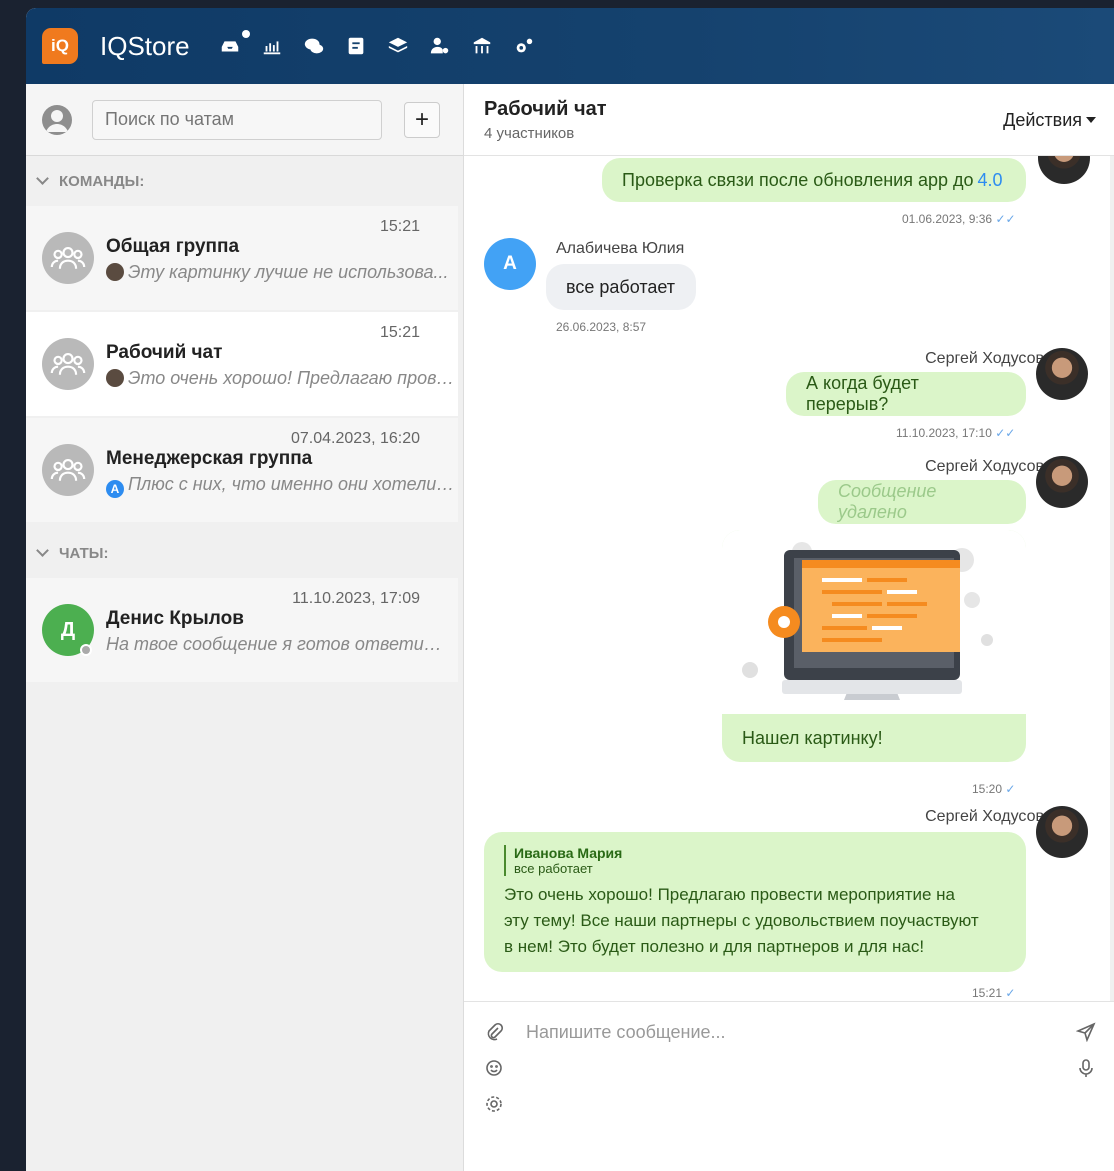 The width and height of the screenshot is (1114, 1171). Describe the element at coordinates (990, 180) in the screenshot. I see `version-link: 4.0` at that location.